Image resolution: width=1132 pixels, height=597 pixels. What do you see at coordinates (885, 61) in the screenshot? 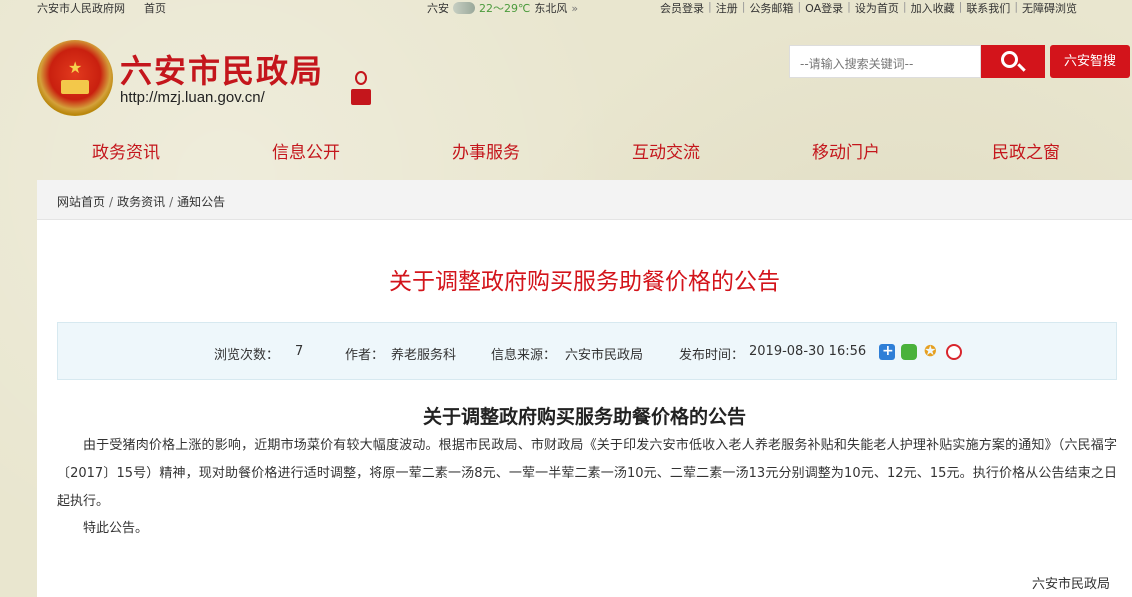
I see `search-input: --请输入搜索关键词--` at bounding box center [885, 61].